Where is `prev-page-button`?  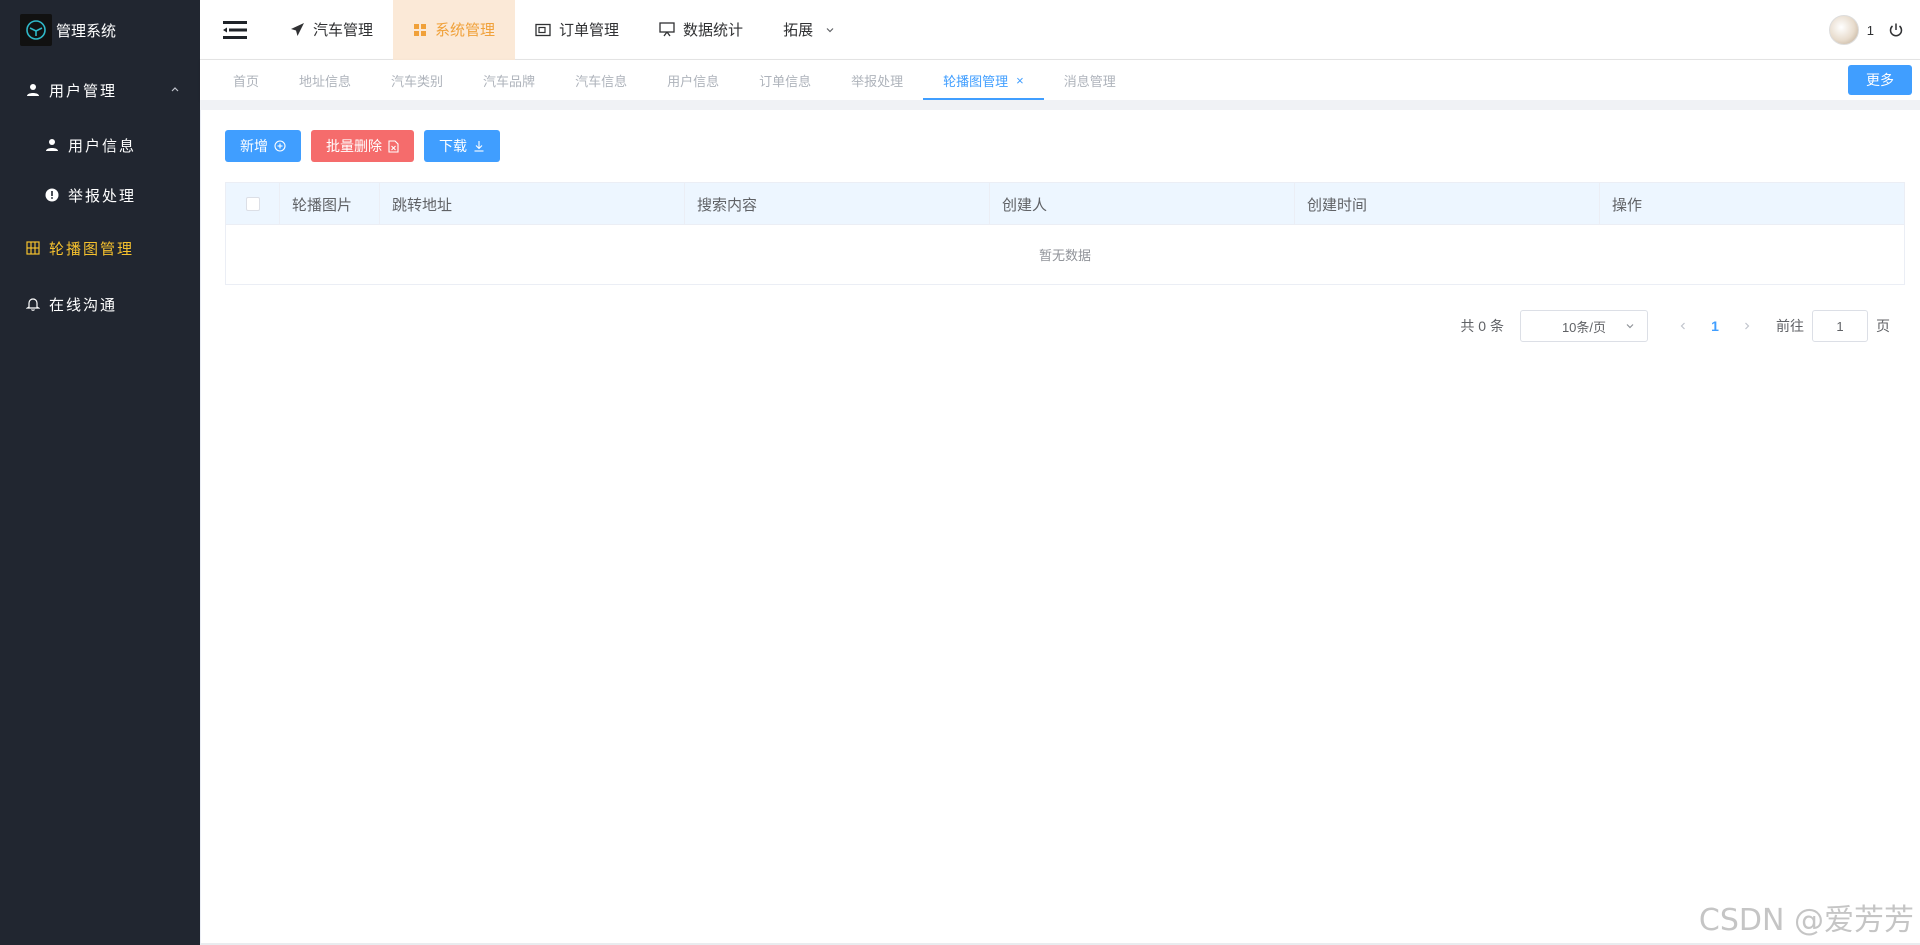
prev-page-button is located at coordinates (1683, 326).